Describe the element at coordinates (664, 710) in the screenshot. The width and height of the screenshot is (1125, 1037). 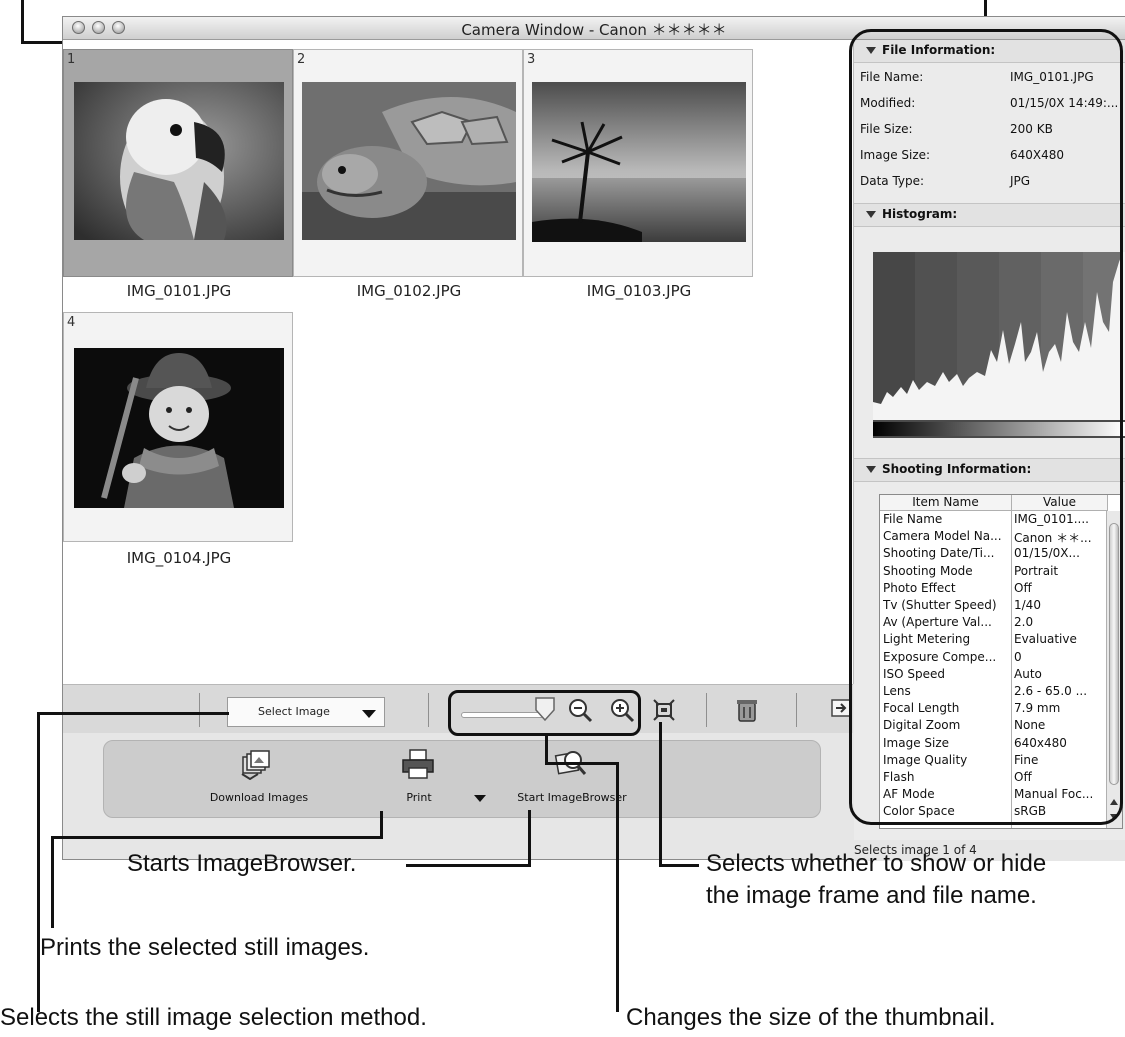
I see `image-frame-toggle-icon` at that location.